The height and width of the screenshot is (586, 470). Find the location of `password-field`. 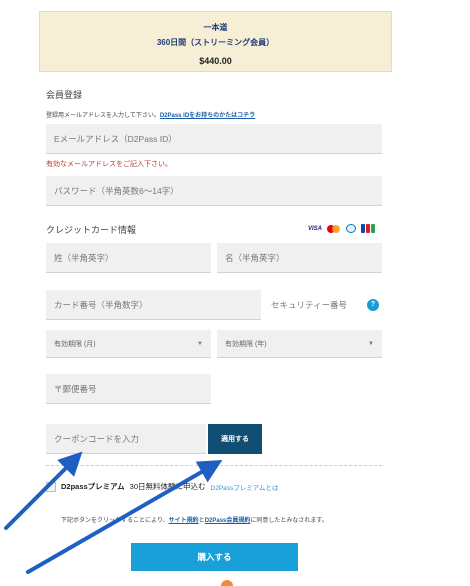

password-field is located at coordinates (214, 190).